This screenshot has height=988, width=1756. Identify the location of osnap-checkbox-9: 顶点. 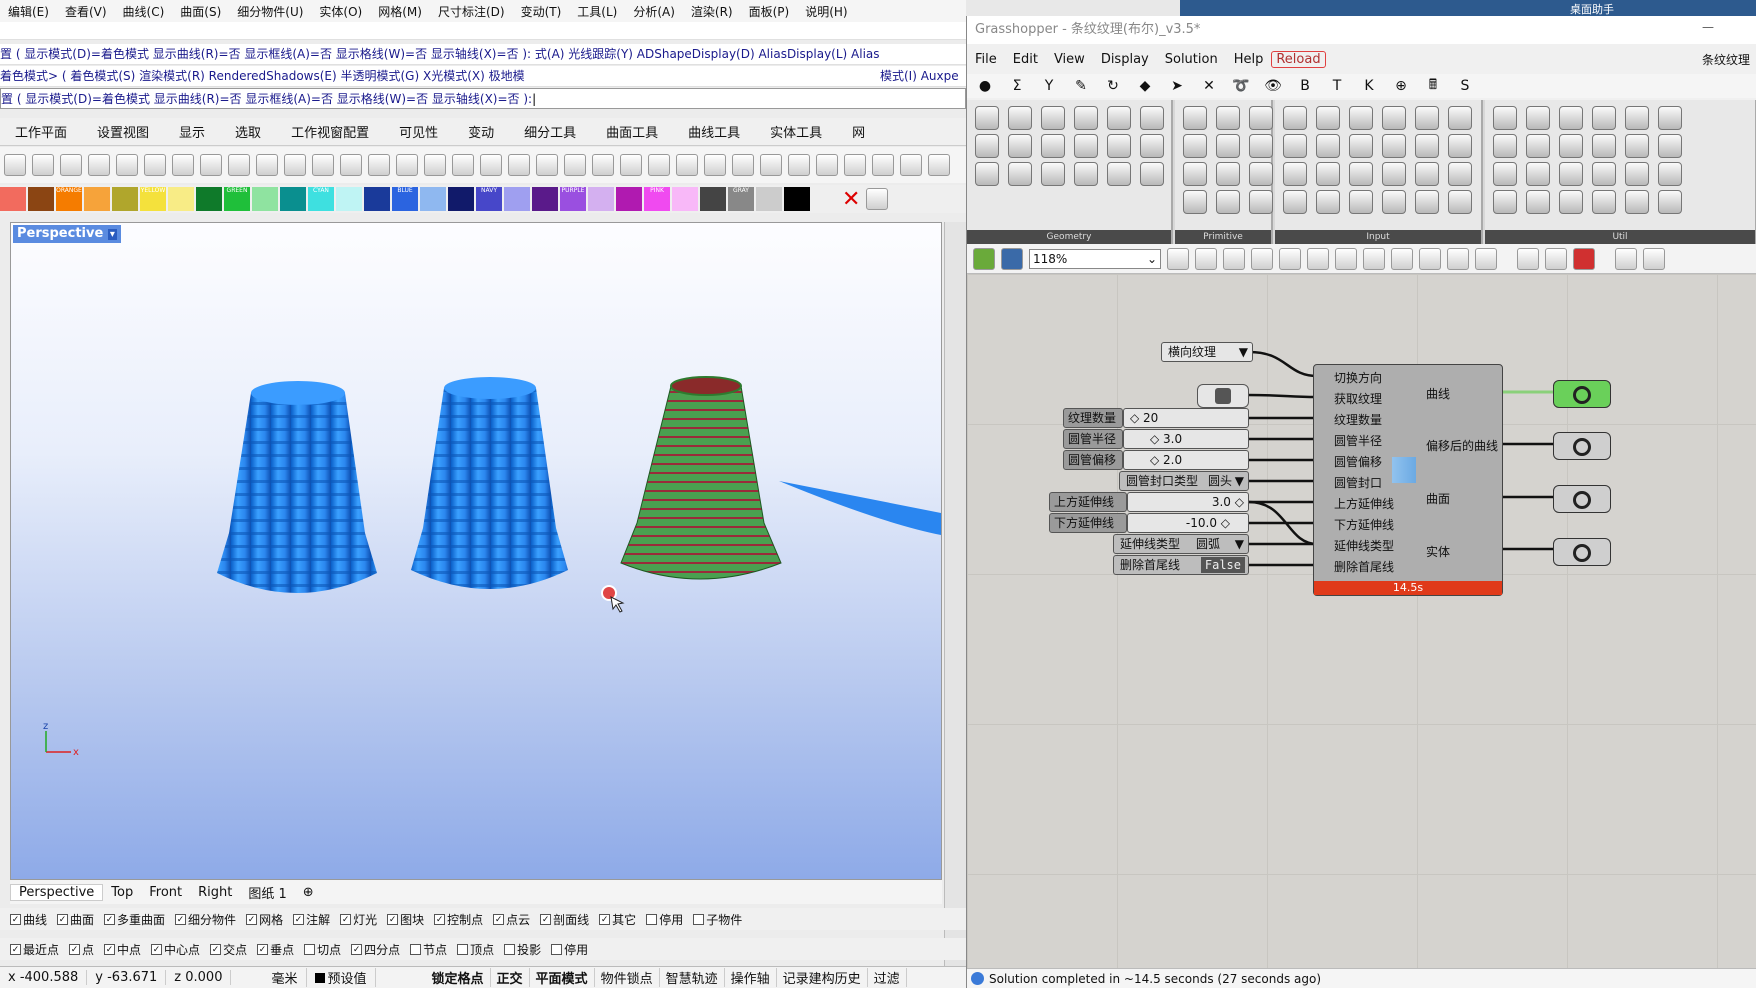
(475, 949).